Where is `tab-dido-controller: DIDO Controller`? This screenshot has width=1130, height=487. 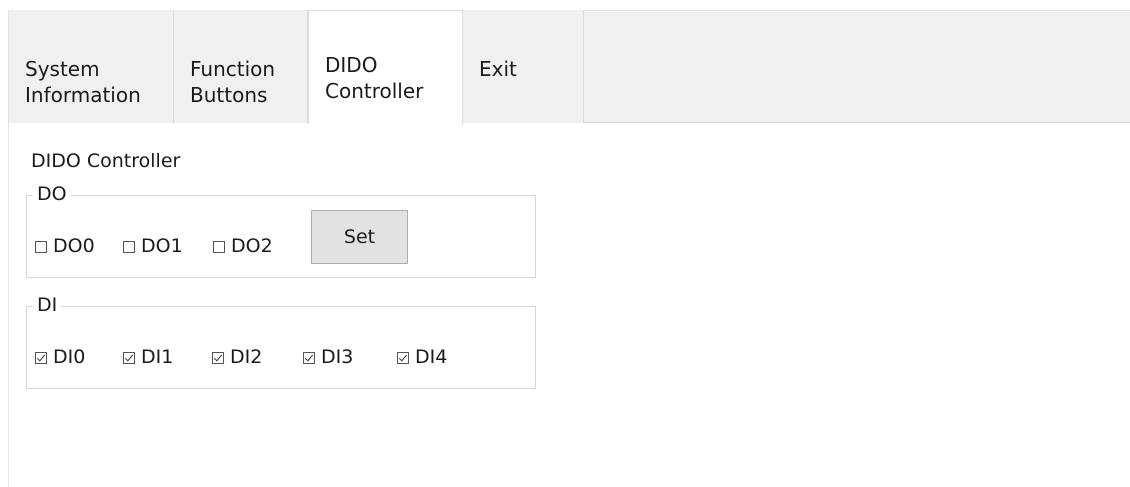
tab-dido-controller: DIDO Controller is located at coordinates (385, 67).